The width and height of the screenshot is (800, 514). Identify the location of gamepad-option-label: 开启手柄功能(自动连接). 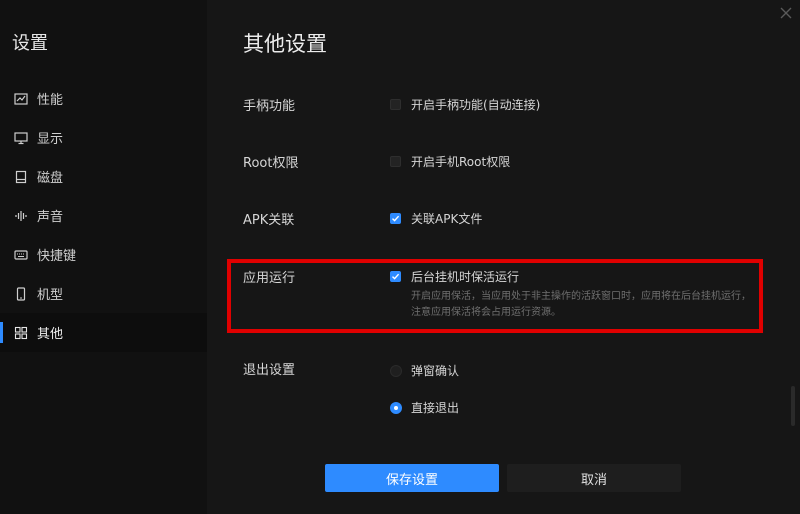
(476, 105).